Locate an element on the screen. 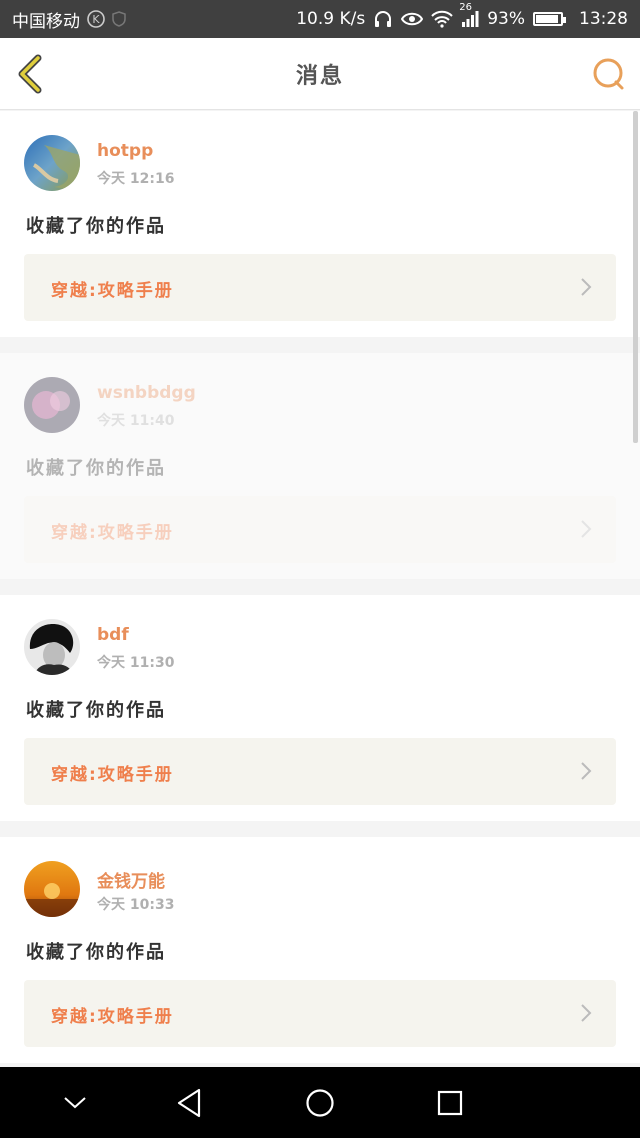 The image size is (640, 1138). header: 消息 is located at coordinates (320, 74).